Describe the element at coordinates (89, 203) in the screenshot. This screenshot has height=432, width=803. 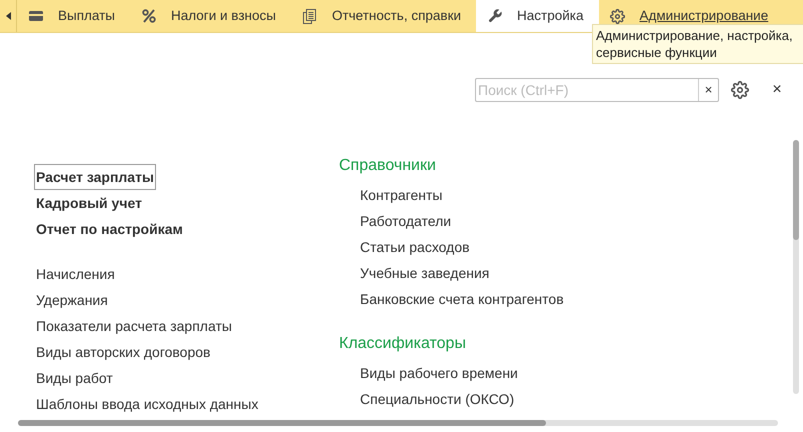
I see `menu-link: Кадровый учет` at that location.